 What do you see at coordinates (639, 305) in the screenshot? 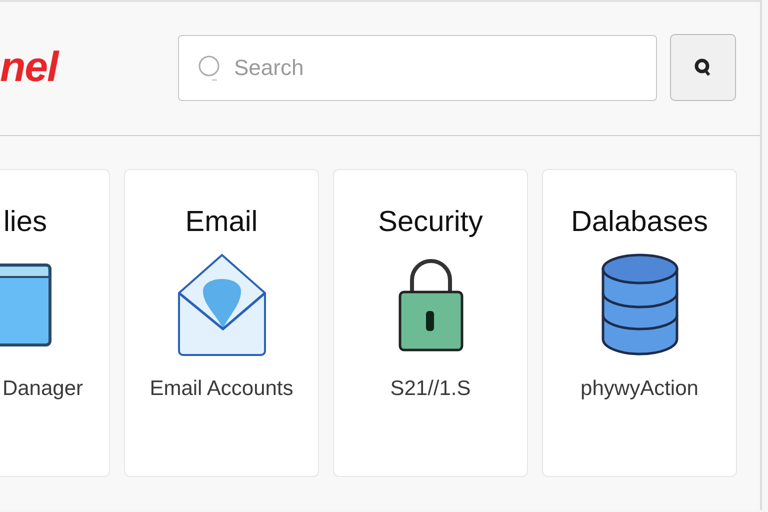
I see `database-icon` at bounding box center [639, 305].